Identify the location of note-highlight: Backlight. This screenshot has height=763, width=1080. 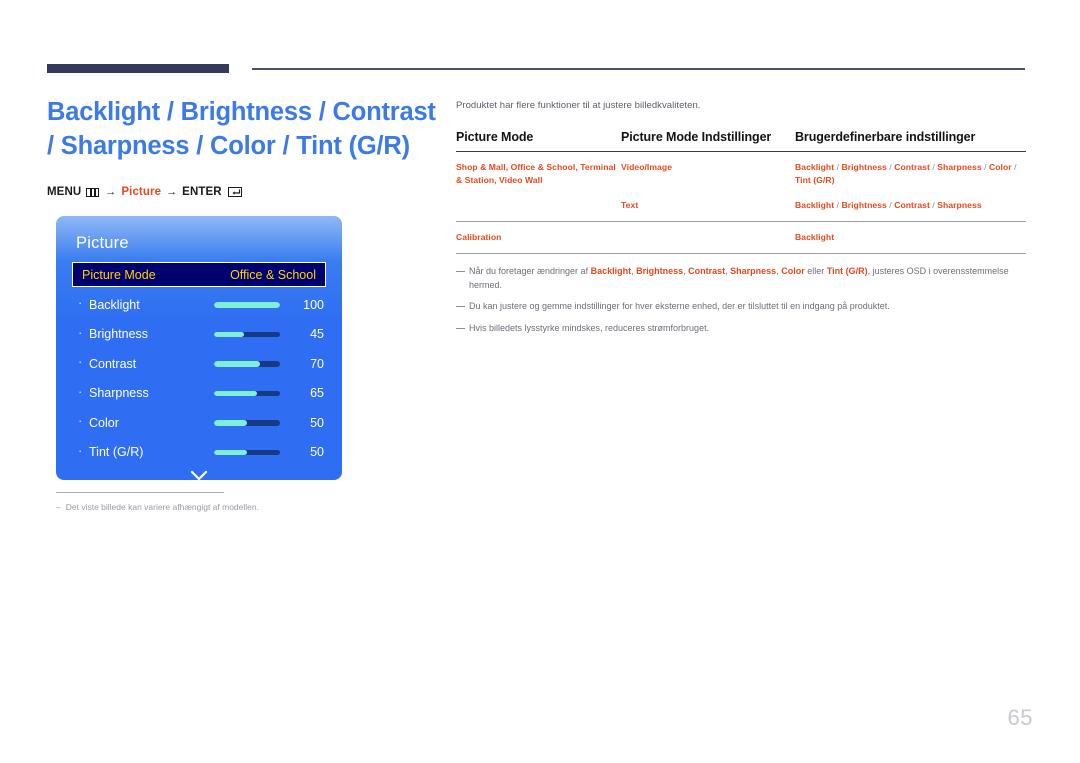
(611, 271).